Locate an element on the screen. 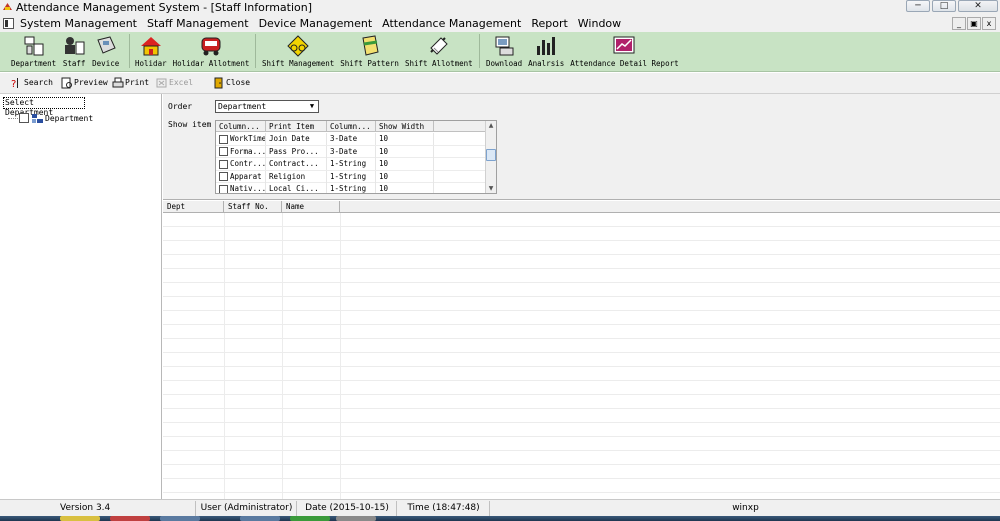 This screenshot has height=521, width=1000. scrollbar-thumb is located at coordinates (491, 155).